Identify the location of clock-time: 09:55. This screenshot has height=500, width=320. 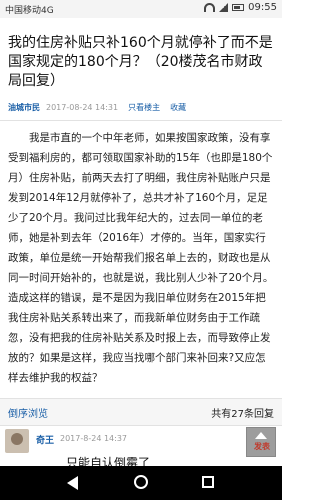
(262, 7).